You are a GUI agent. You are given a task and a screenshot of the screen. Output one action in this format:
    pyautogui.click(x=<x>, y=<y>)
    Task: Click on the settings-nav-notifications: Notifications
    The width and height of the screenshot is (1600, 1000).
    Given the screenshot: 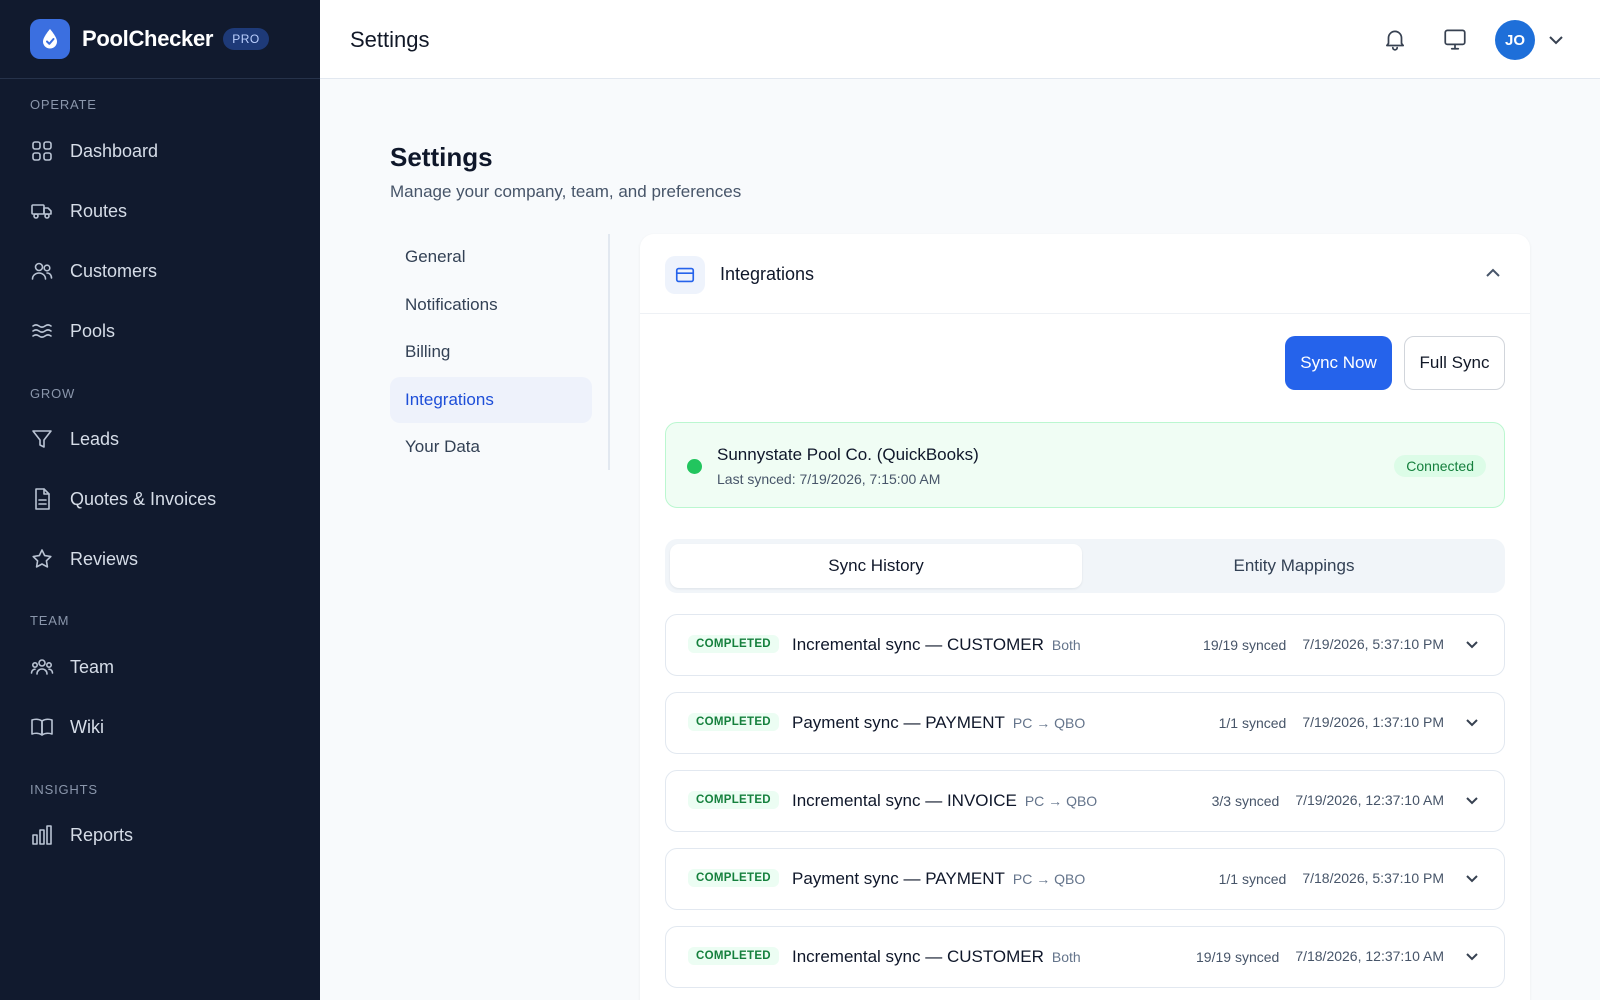 What is the action you would take?
    pyautogui.click(x=491, y=305)
    